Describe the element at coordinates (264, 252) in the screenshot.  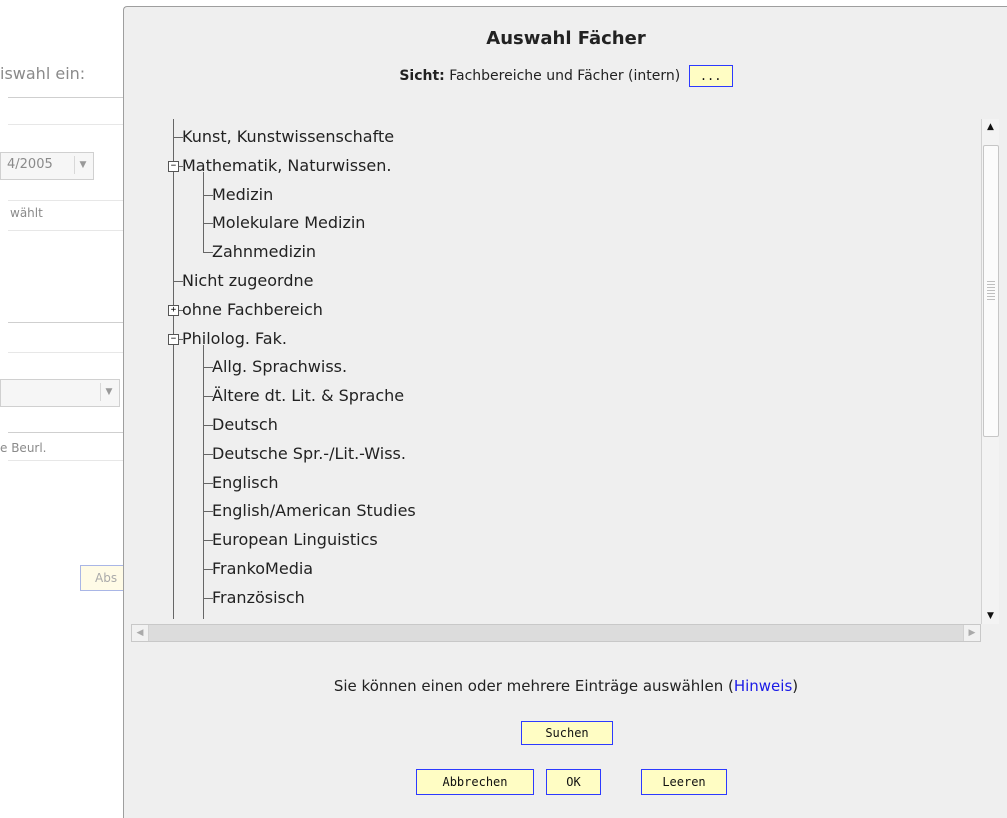
I see `tree-item: Zahnmedizin` at that location.